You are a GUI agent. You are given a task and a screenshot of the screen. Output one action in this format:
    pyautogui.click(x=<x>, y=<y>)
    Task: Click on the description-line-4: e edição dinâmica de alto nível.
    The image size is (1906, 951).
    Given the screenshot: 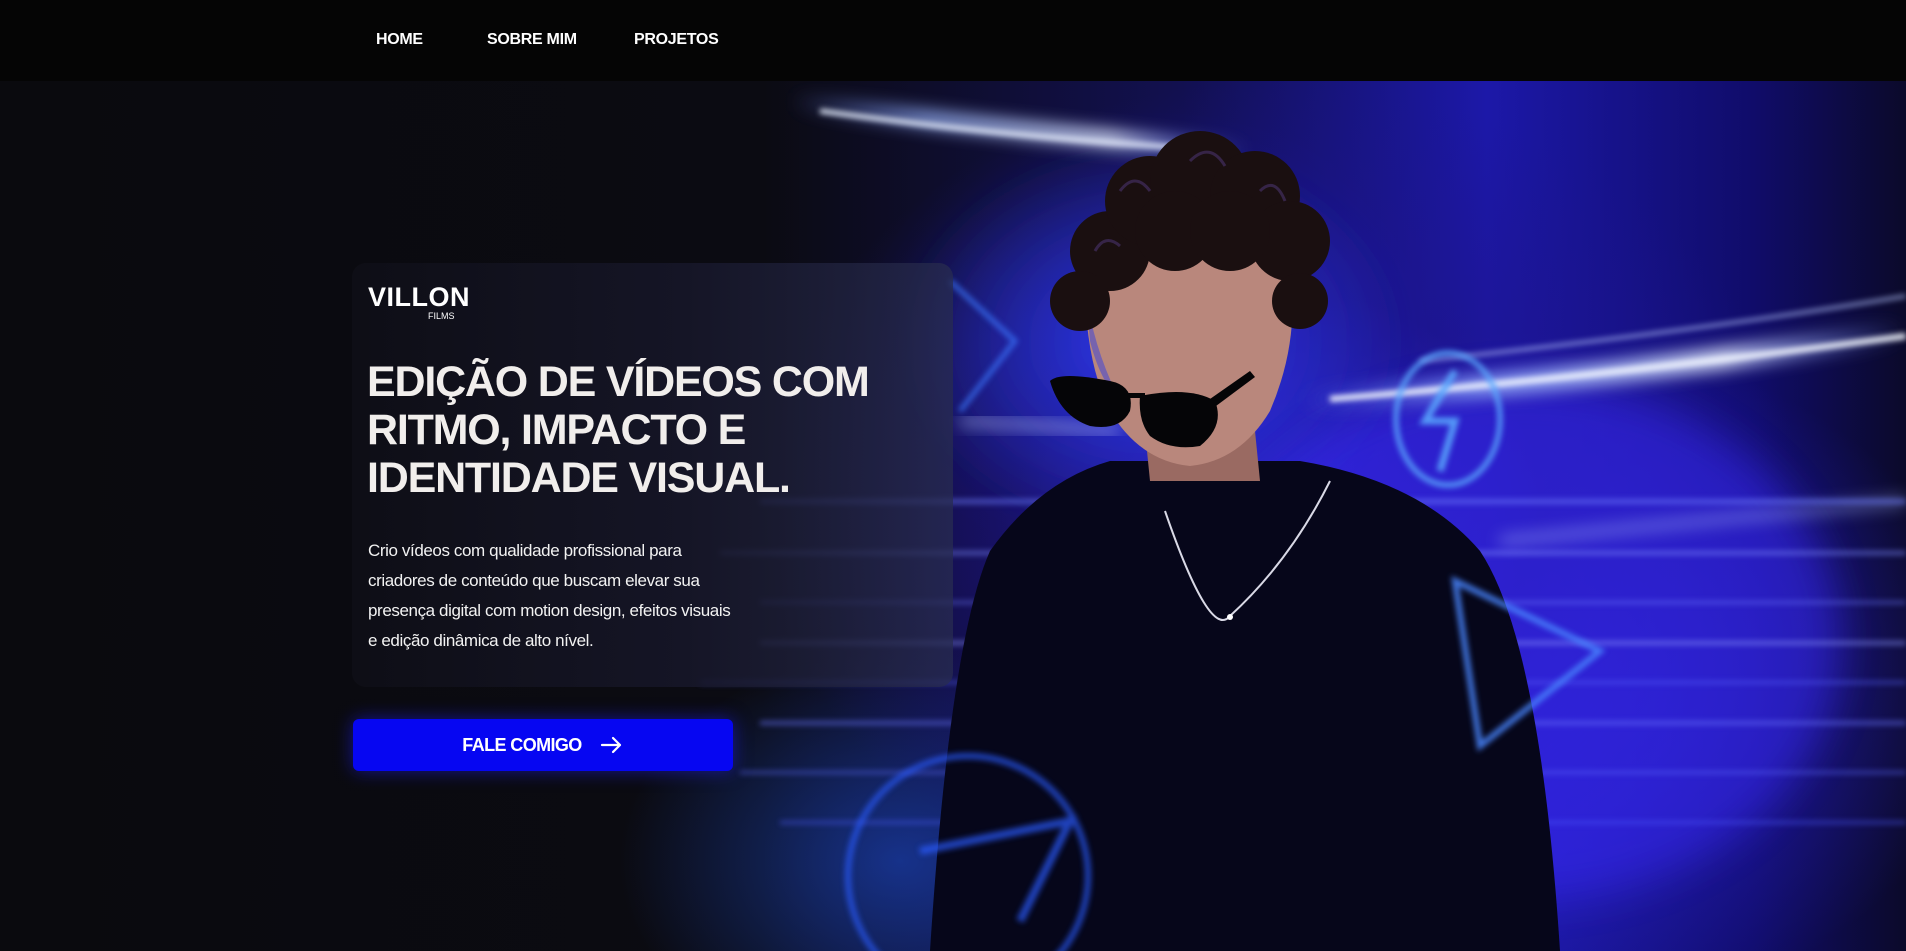 What is the action you would take?
    pyautogui.click(x=481, y=640)
    